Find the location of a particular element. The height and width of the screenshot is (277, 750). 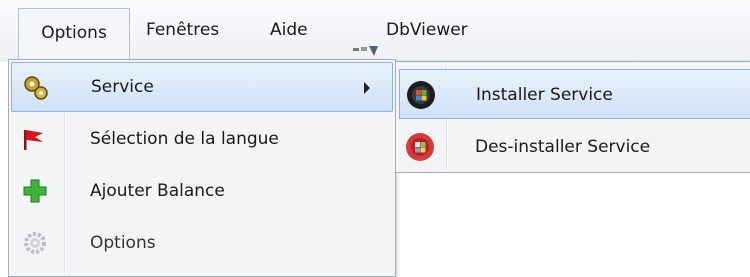

submenu-item-install-service: Installer Service is located at coordinates (574, 94).